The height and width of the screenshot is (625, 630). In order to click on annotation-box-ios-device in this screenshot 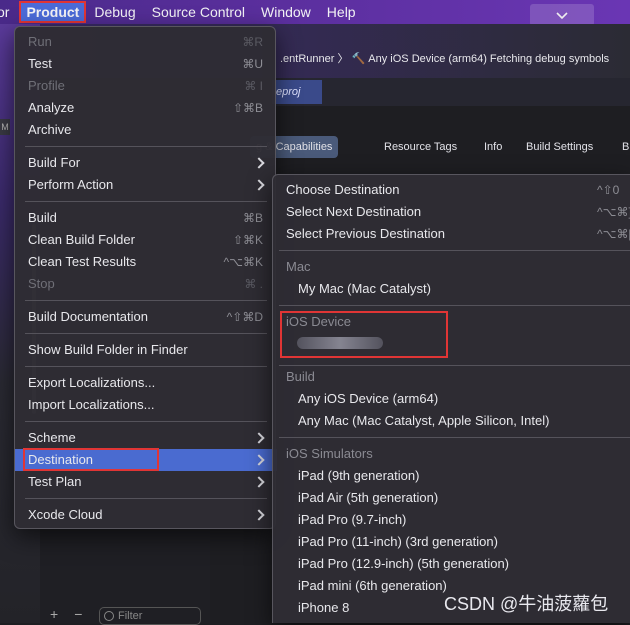, I will do `click(364, 334)`.